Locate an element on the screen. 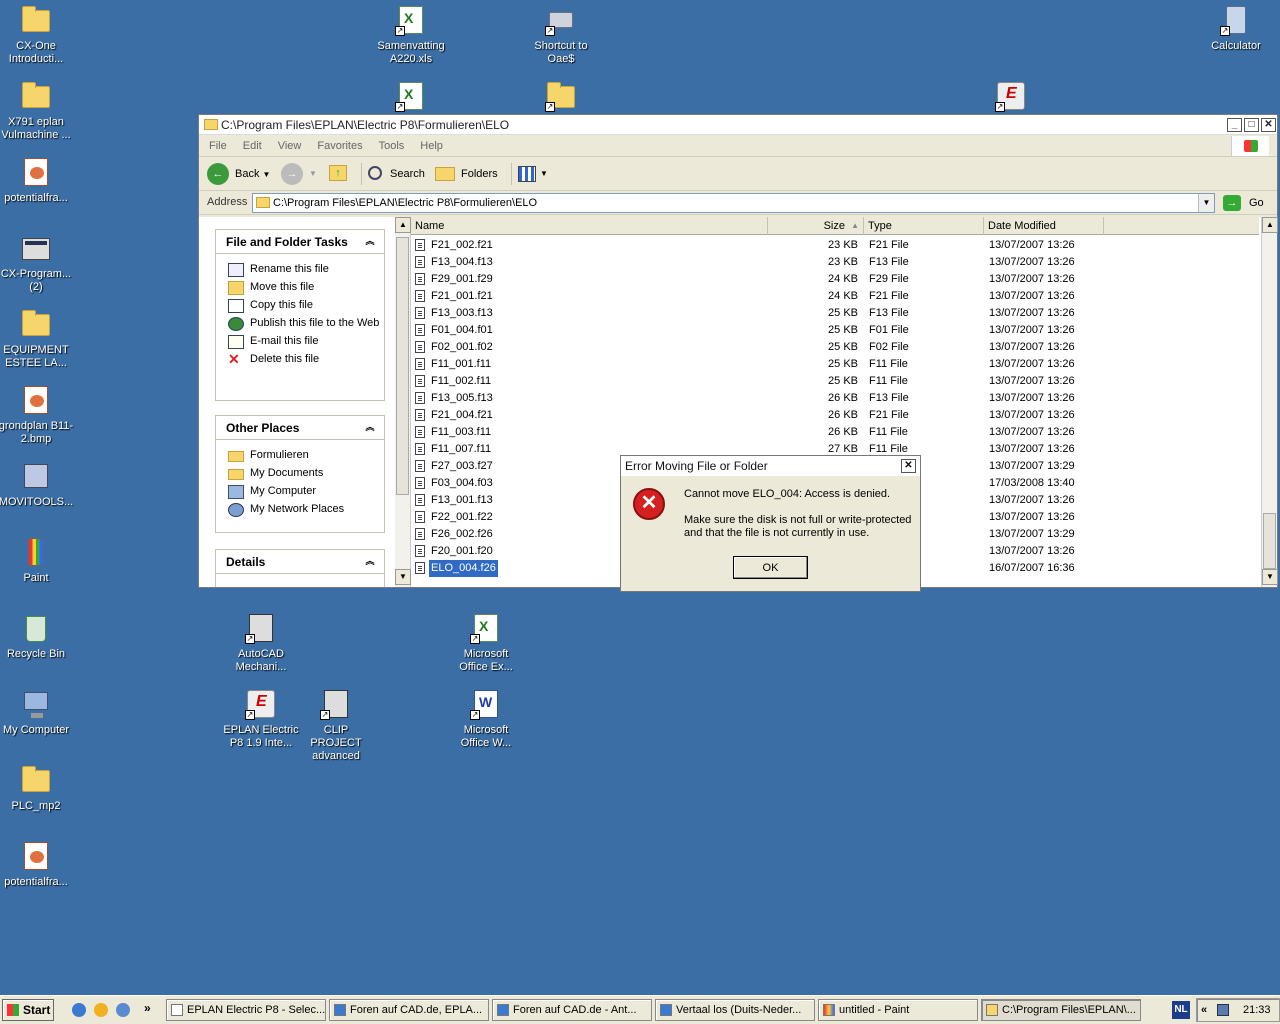  close-button: ✕ is located at coordinates (1268, 125).